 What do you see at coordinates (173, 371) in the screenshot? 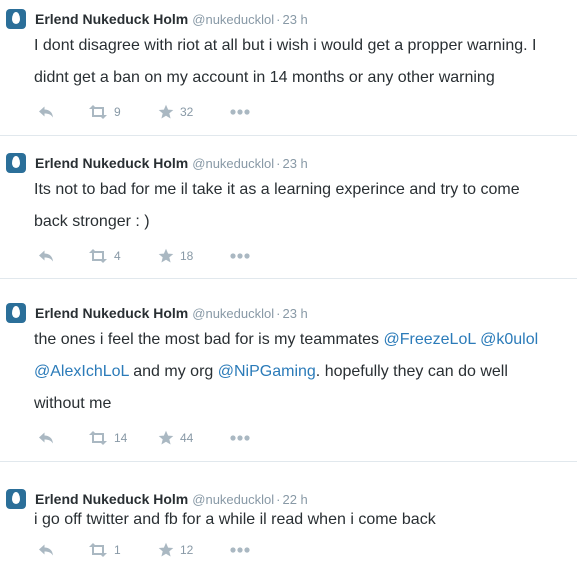
I see `text-segment: and my org` at bounding box center [173, 371].